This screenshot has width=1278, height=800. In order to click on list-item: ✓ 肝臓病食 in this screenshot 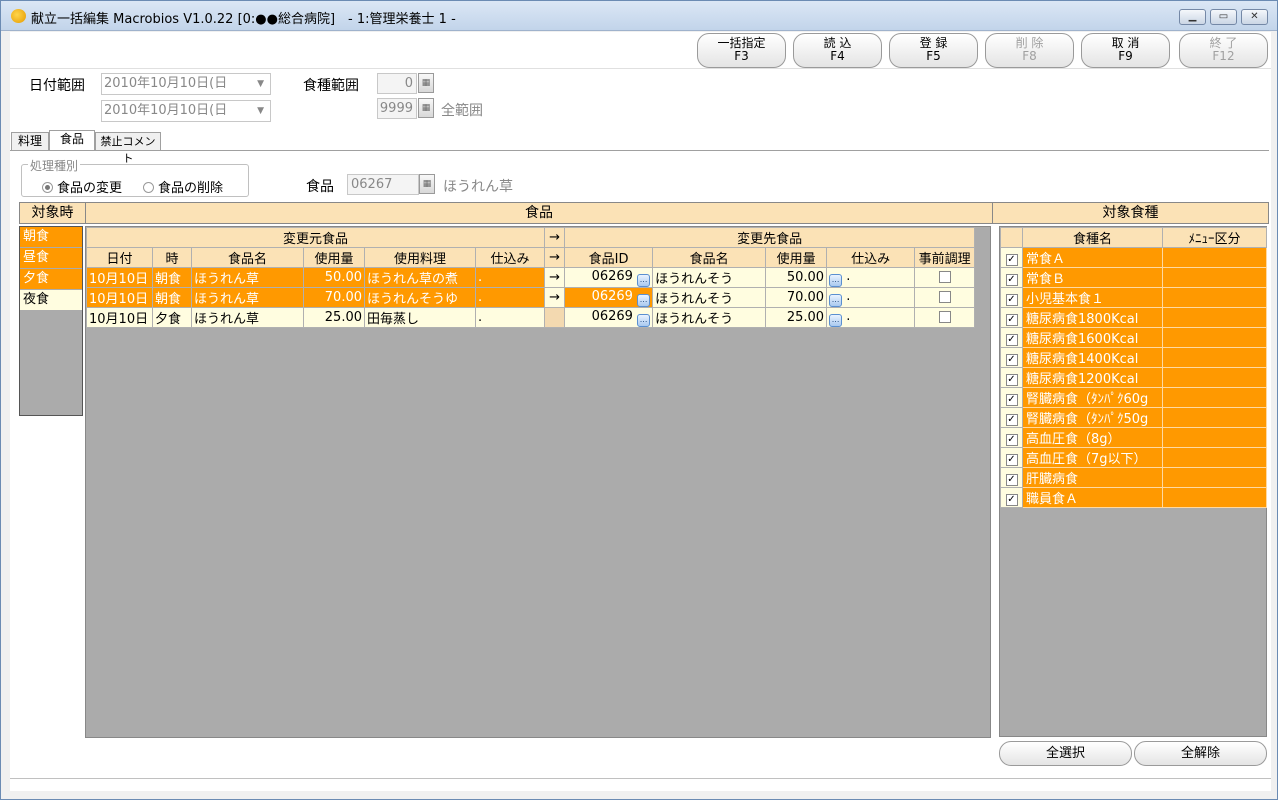, I will do `click(1133, 477)`.